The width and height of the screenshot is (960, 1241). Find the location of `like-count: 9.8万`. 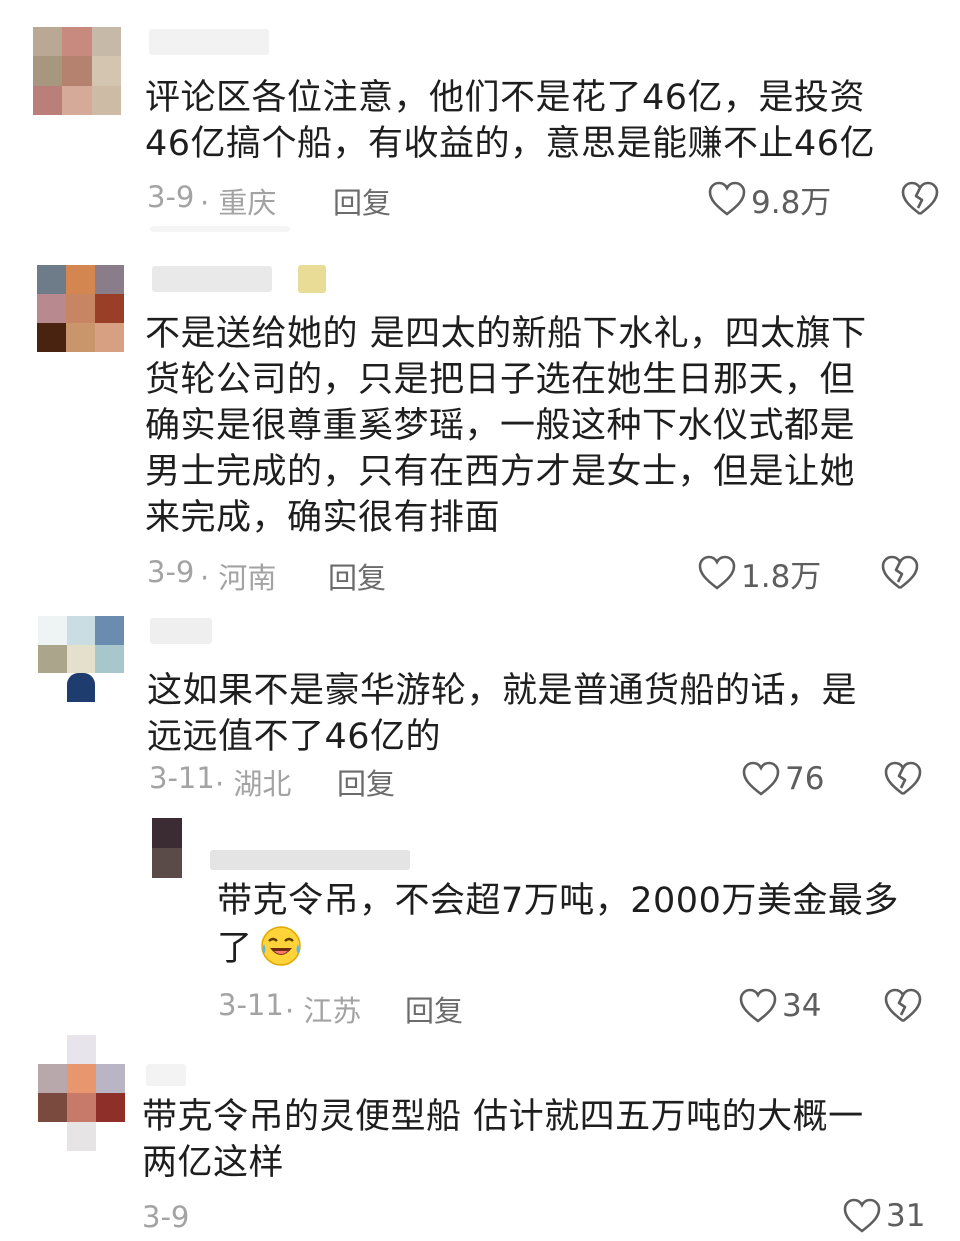

like-count: 9.8万 is located at coordinates (791, 202).